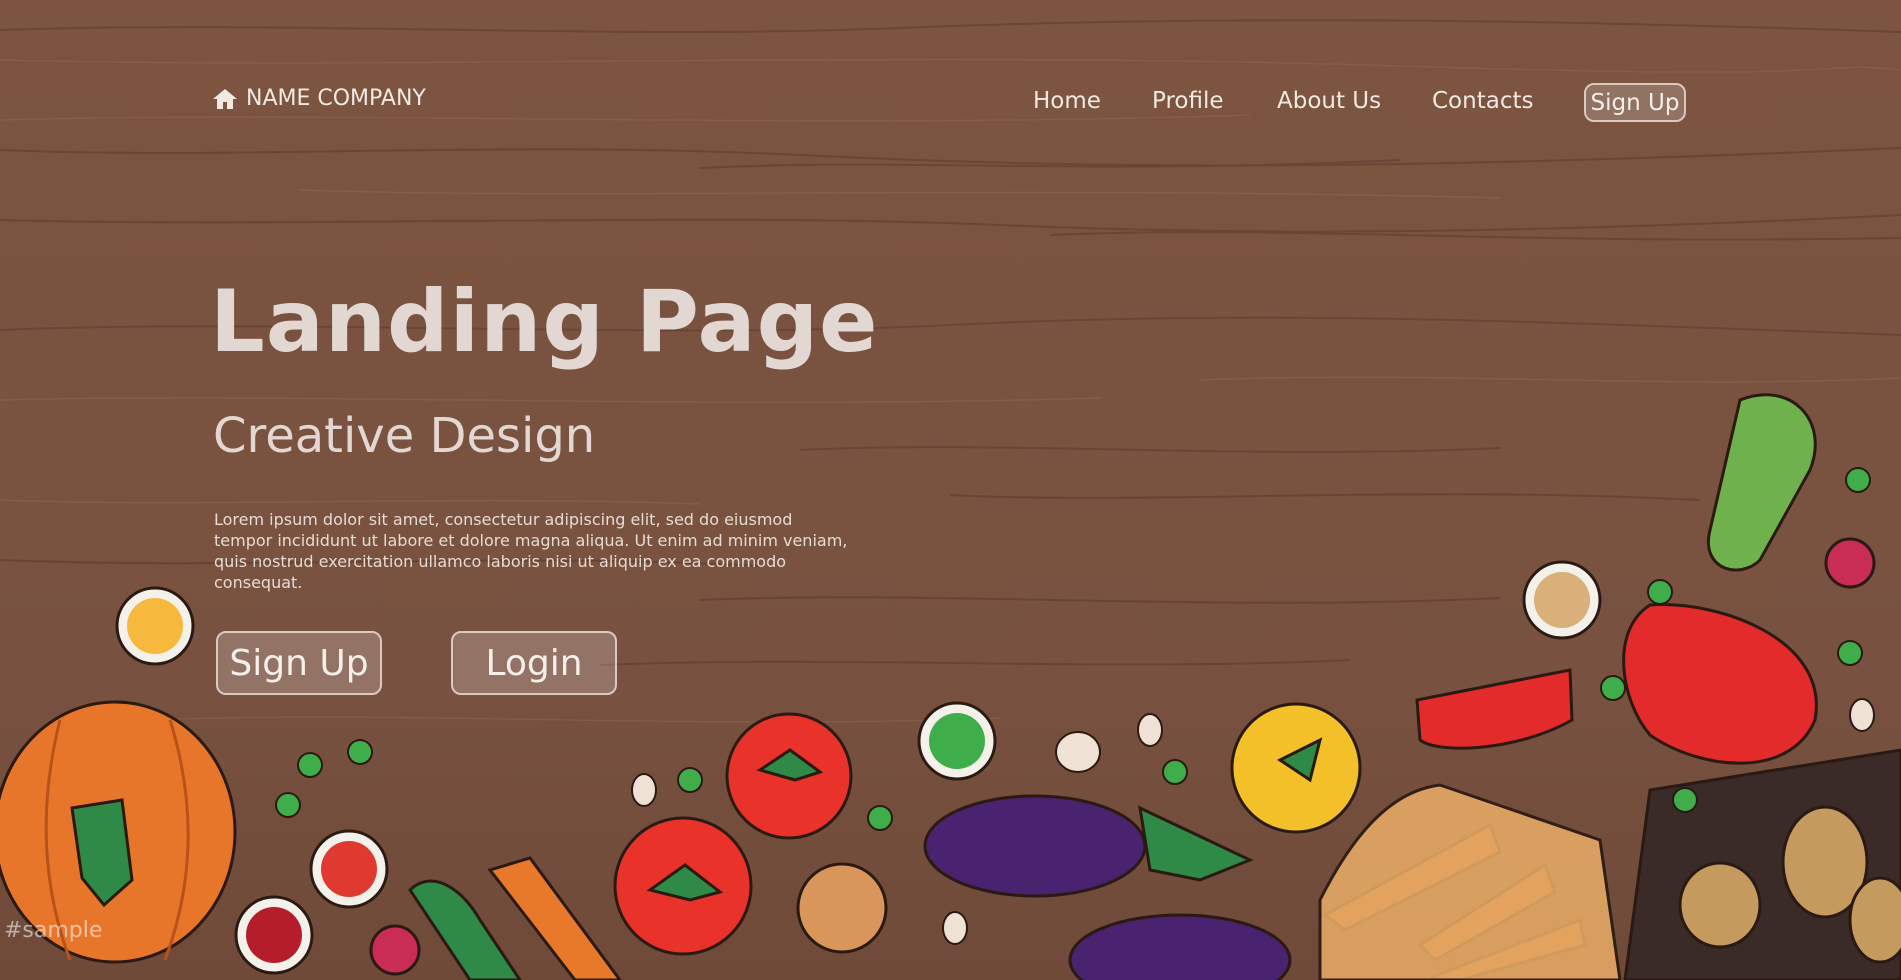  I want to click on company-name: NAME COMPANY, so click(336, 98).